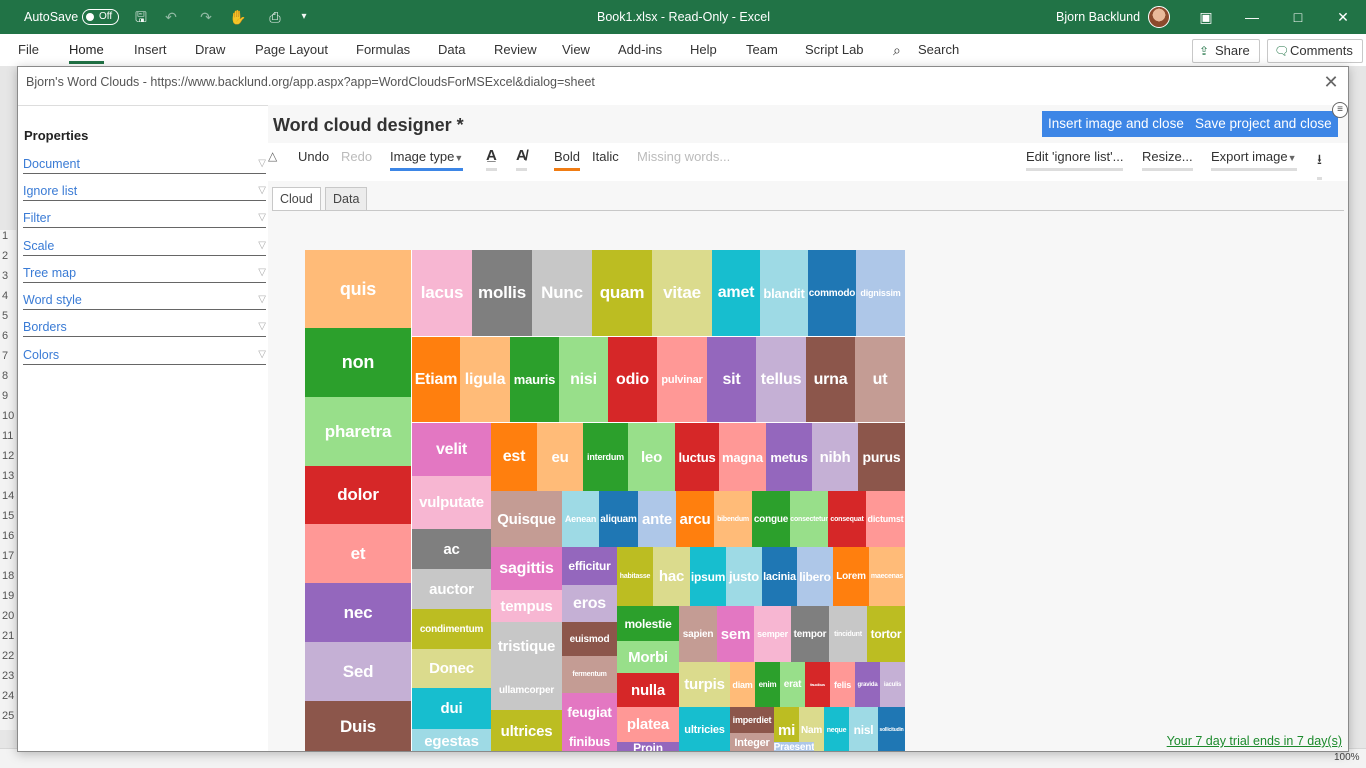 This screenshot has width=1366, height=768. I want to click on row-header: 3, so click(8, 280).